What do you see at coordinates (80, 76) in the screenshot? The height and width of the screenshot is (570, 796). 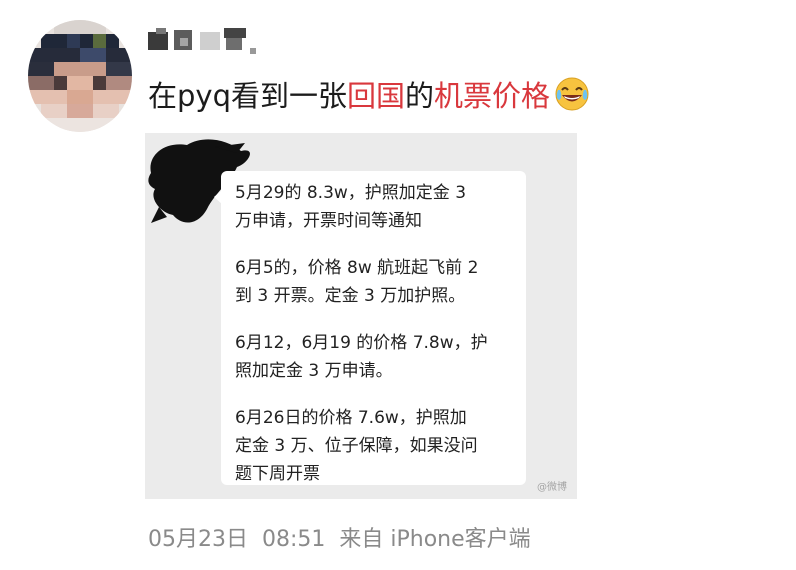 I see `avatar` at bounding box center [80, 76].